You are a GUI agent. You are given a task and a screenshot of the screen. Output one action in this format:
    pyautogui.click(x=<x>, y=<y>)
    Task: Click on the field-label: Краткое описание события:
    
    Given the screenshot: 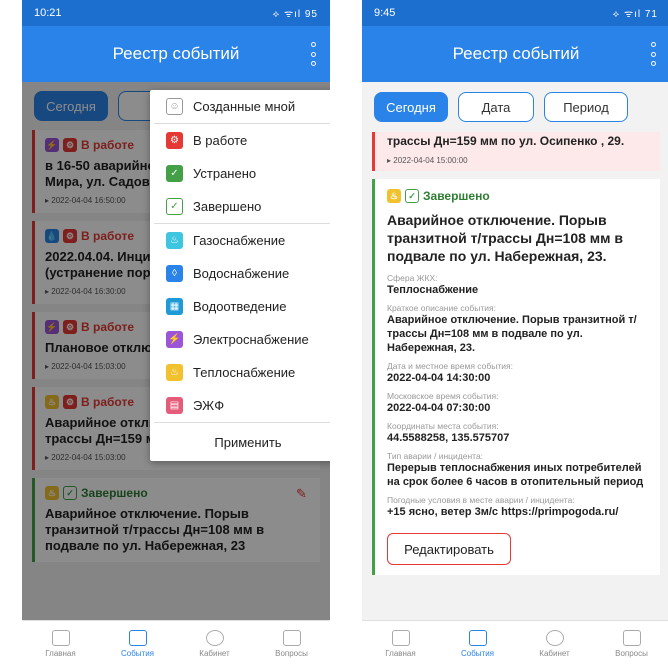 What is the action you would take?
    pyautogui.click(x=441, y=308)
    